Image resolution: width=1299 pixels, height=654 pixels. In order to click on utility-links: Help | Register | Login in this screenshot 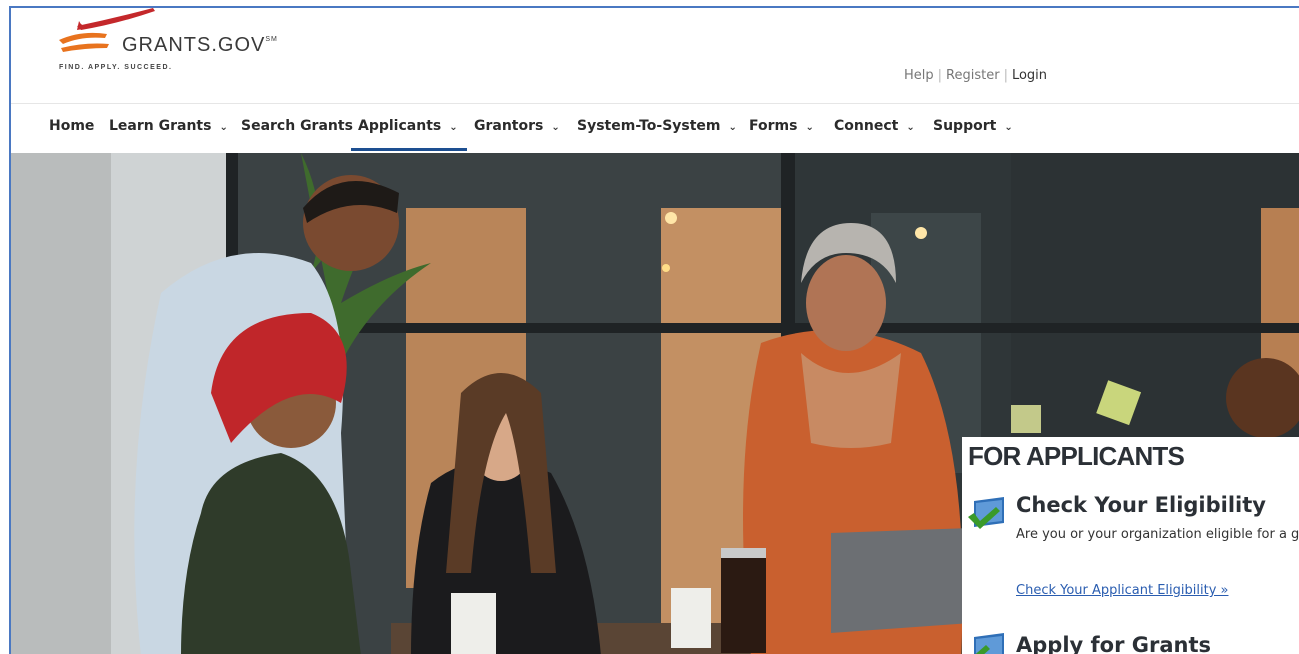, I will do `click(976, 75)`.